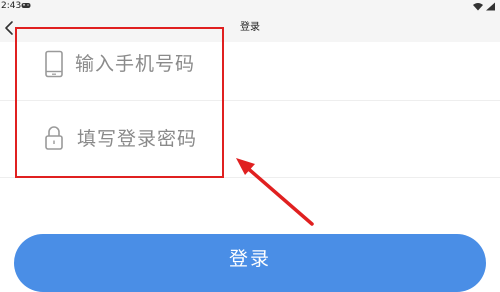 The height and width of the screenshot is (292, 500). I want to click on wifi-icon, so click(478, 7).